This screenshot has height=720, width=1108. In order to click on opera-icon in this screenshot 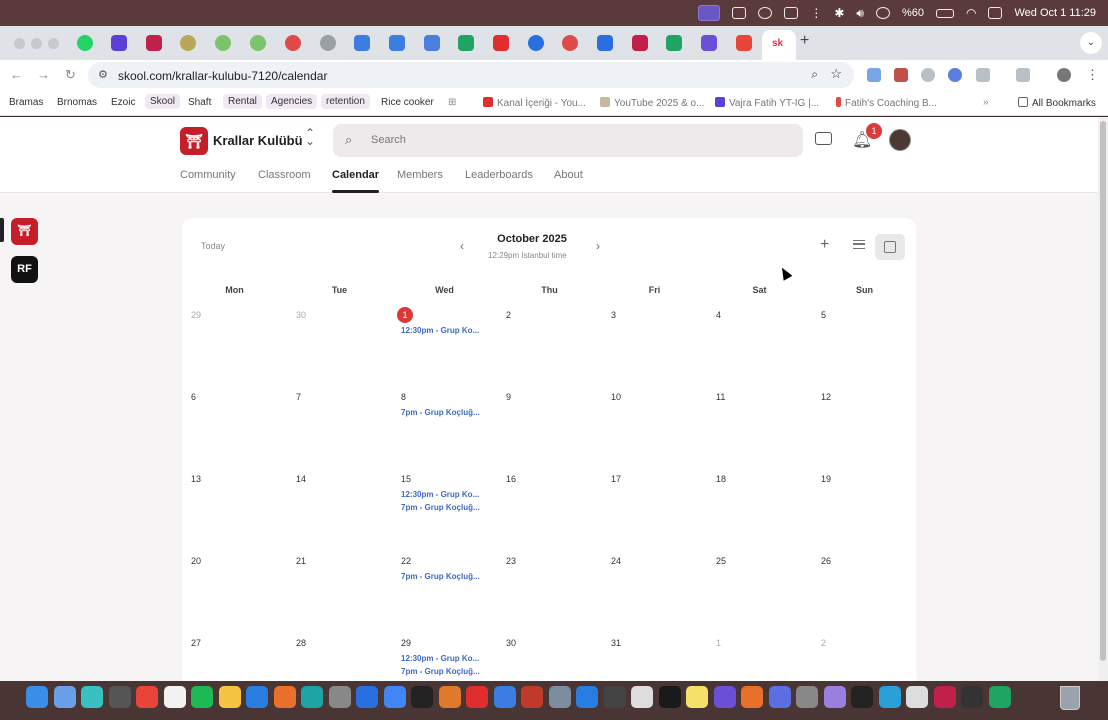, I will do `click(477, 697)`.